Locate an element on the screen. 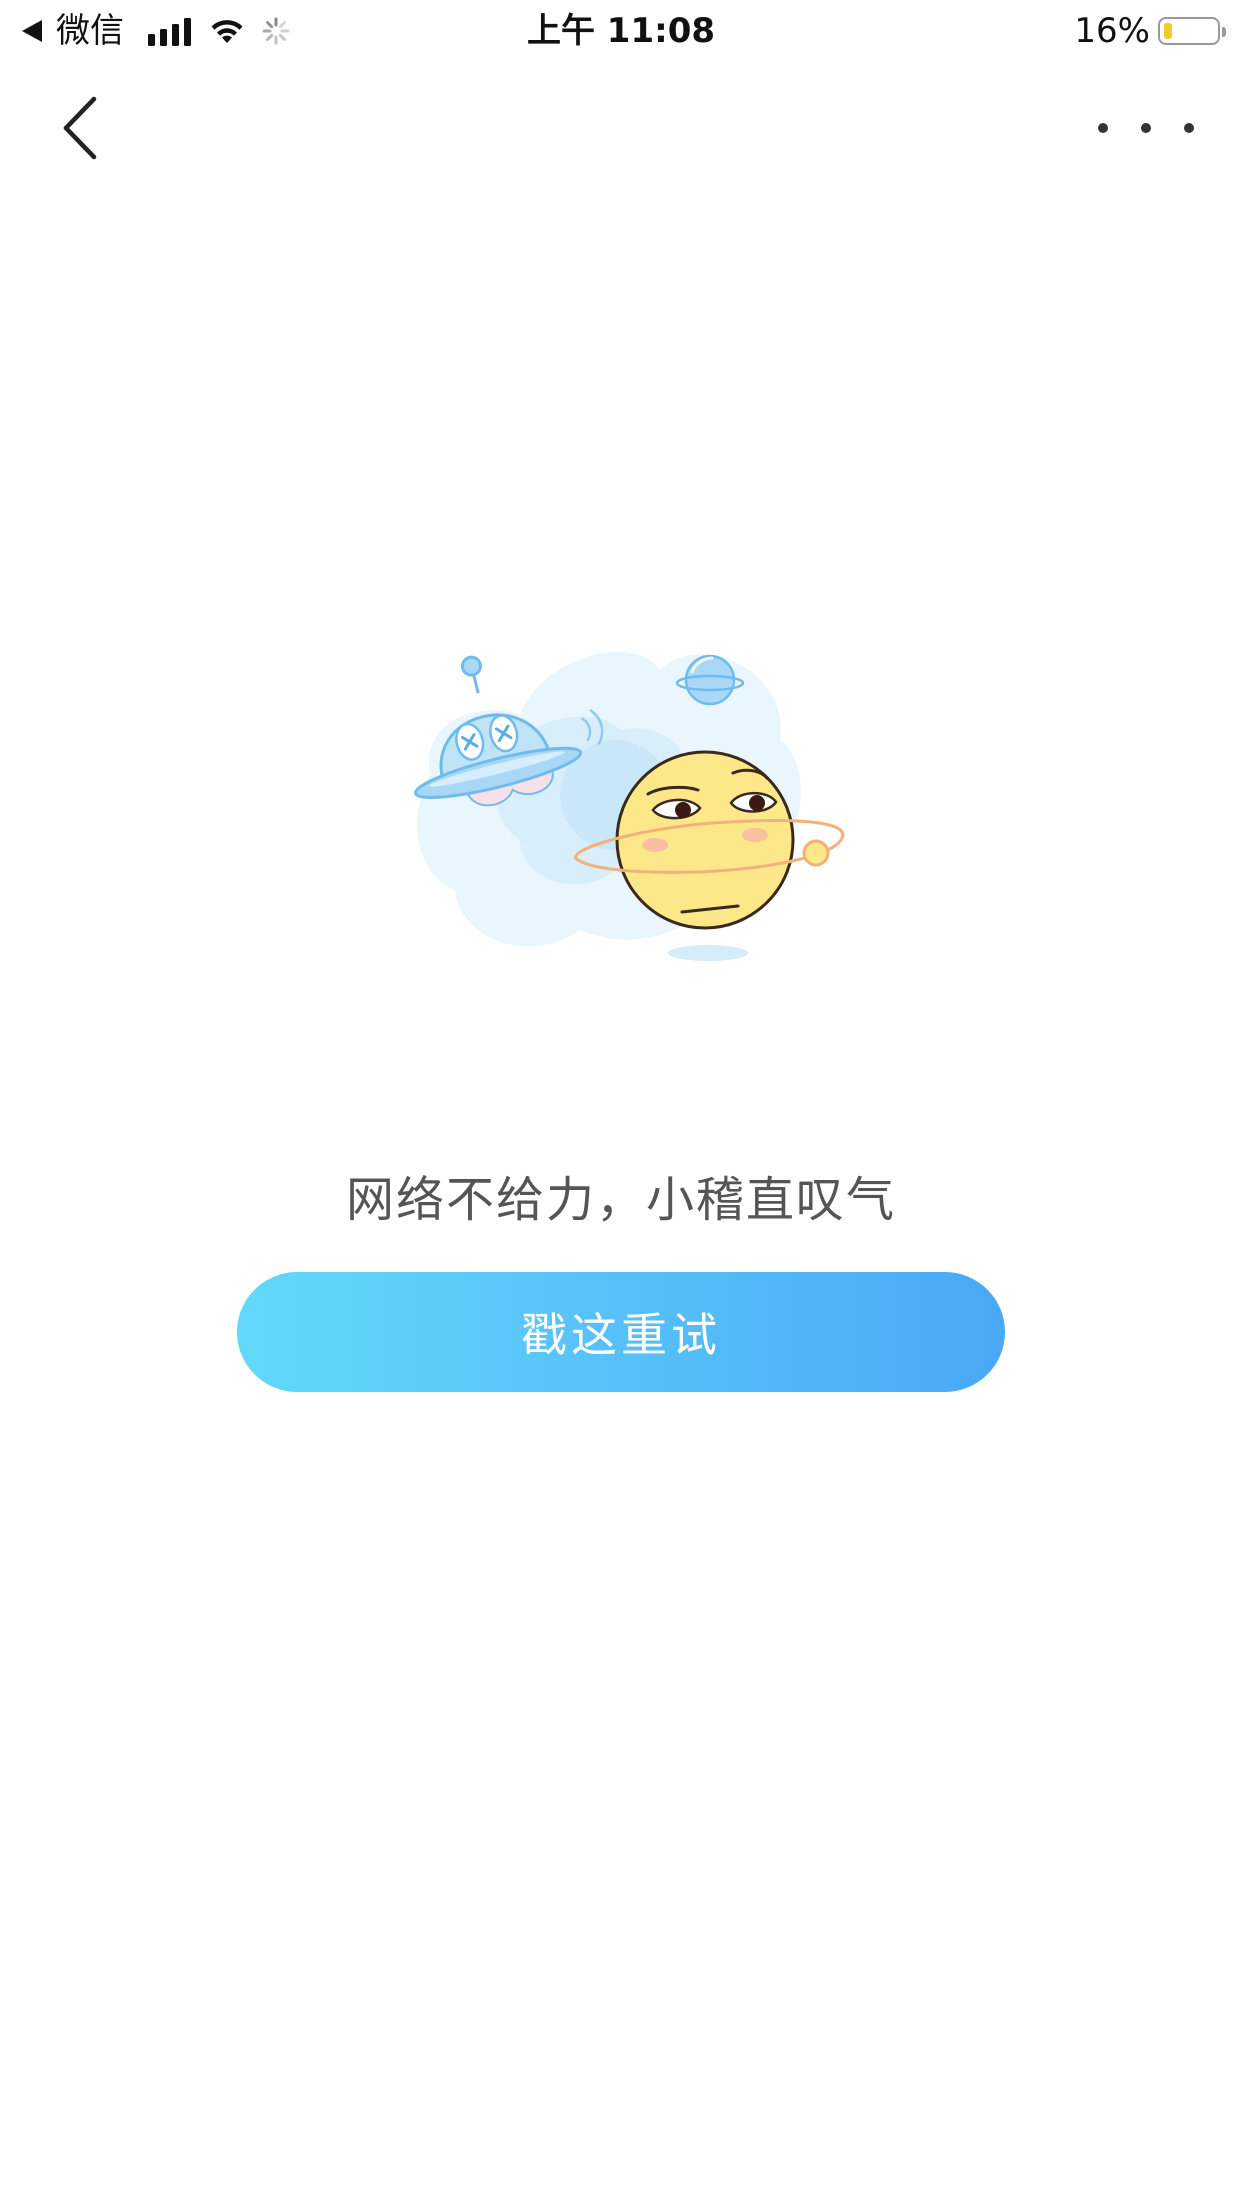 The image size is (1242, 2208). more-options-button is located at coordinates (1146, 128).